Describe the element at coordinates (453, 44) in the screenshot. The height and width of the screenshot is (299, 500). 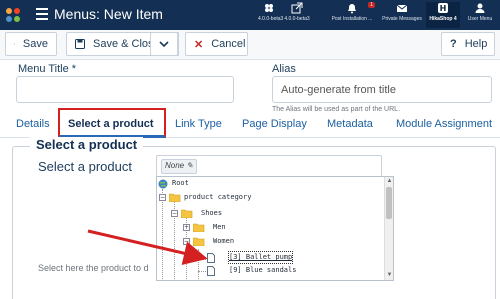
I see `question-icon: ?` at that location.